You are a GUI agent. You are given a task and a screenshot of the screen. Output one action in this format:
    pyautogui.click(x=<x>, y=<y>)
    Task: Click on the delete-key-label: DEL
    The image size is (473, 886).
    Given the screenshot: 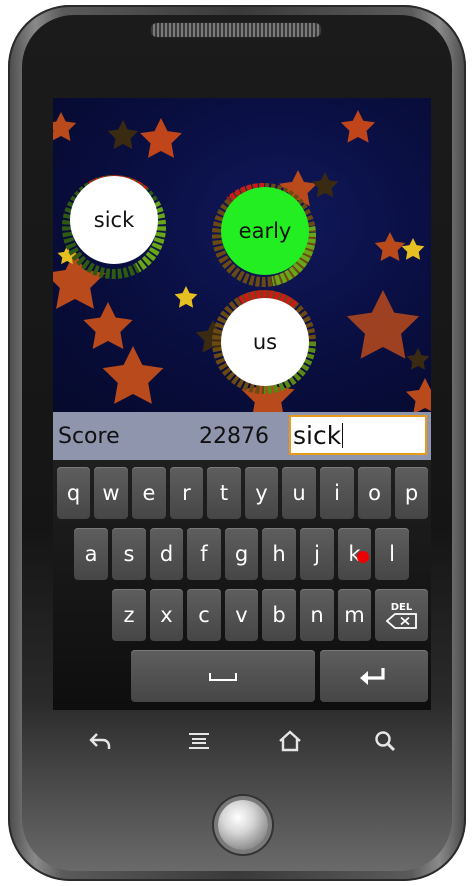 What is the action you would take?
    pyautogui.click(x=401, y=607)
    